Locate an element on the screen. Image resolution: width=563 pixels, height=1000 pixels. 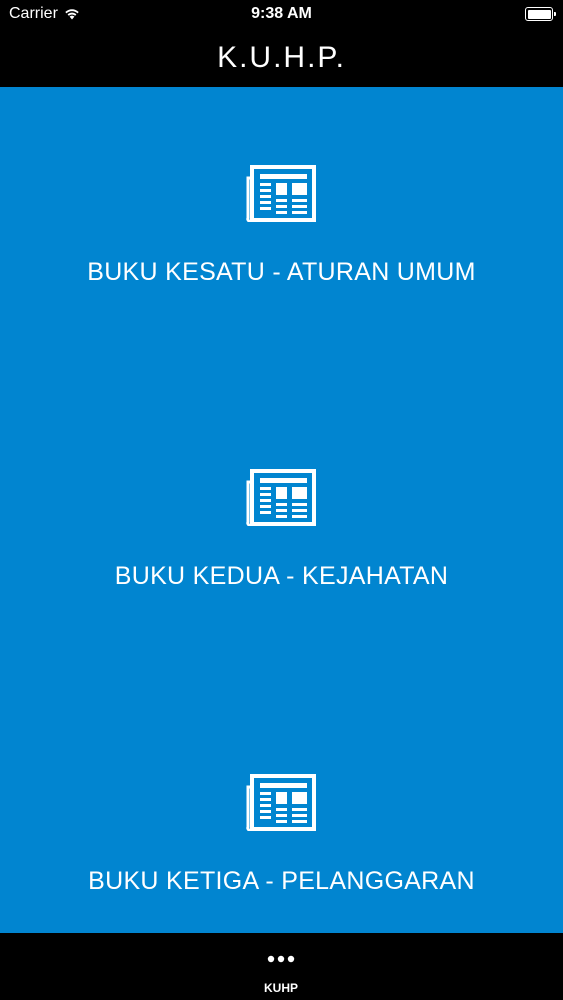
book-label: BUKU KETIGA - PELANGGARAN is located at coordinates (281, 881).